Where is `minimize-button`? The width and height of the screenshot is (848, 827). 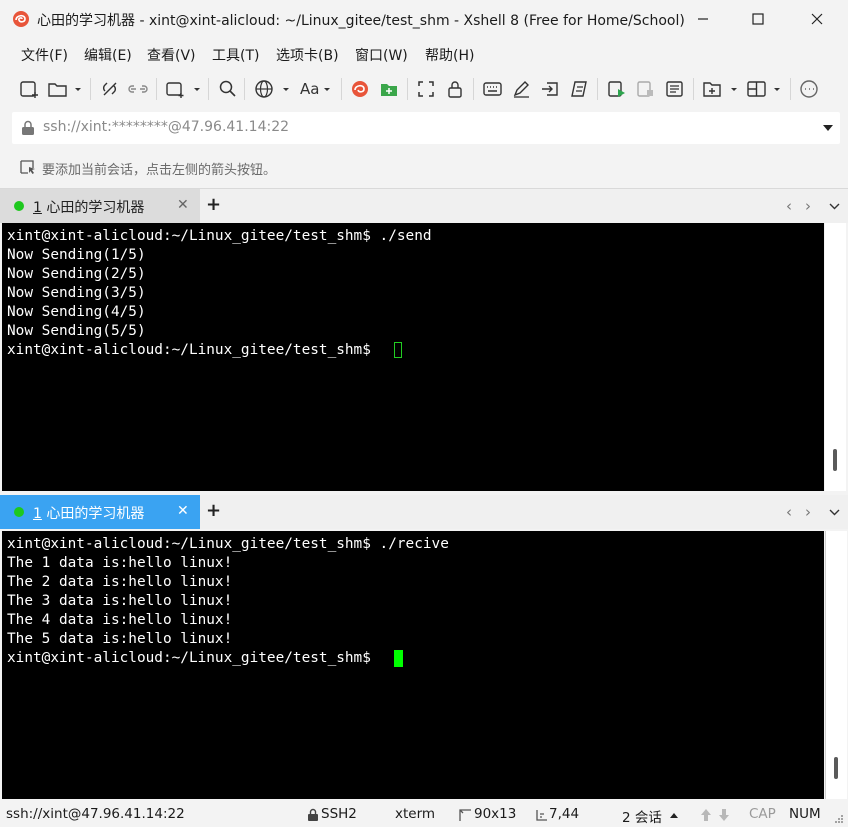
minimize-button is located at coordinates (703, 19).